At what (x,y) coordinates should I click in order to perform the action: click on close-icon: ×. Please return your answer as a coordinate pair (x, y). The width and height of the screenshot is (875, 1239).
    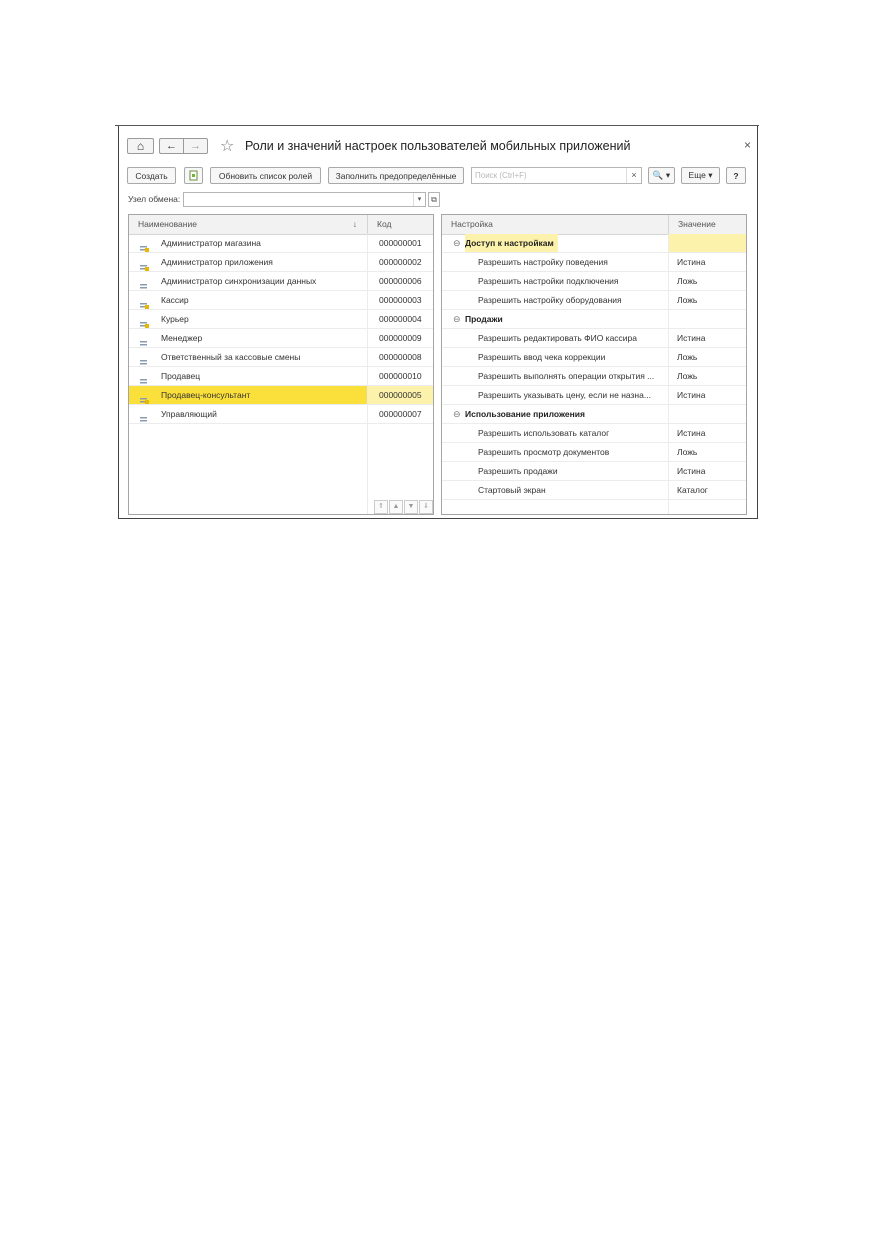
    Looking at the image, I should click on (747, 145).